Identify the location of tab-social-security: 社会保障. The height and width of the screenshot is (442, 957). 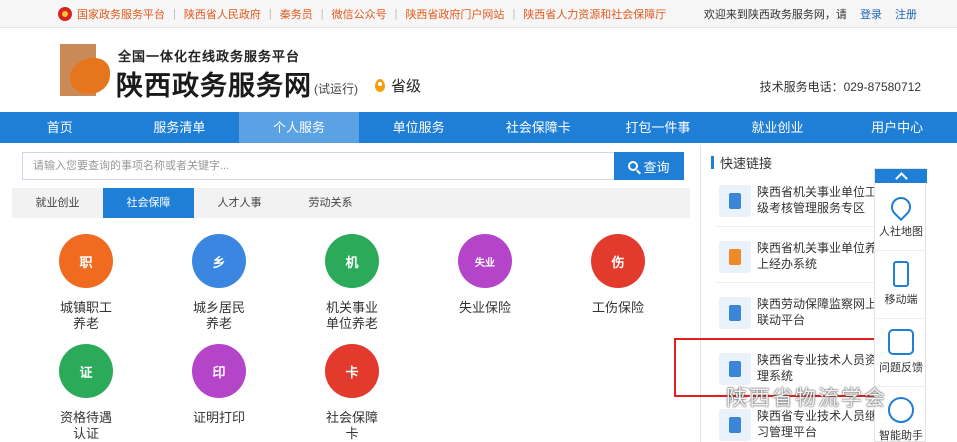
(148, 203).